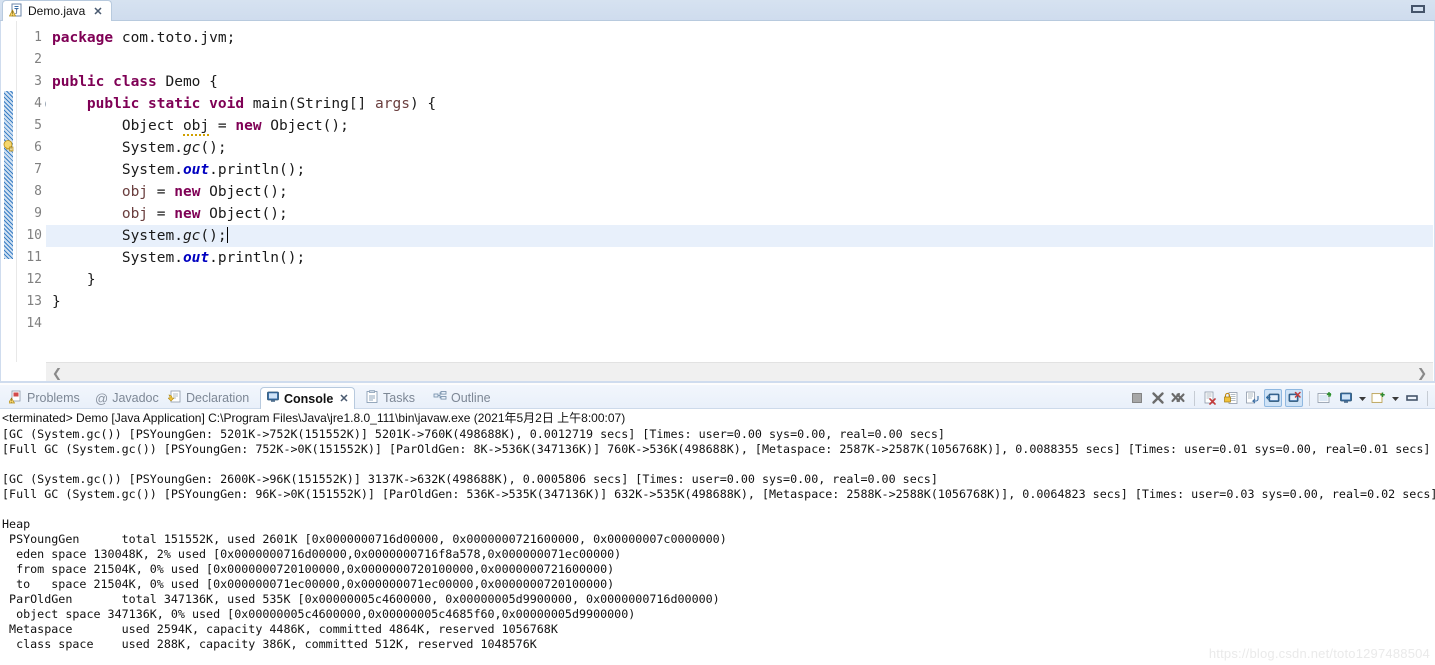  Describe the element at coordinates (9, 146) in the screenshot. I see `warning-marker-icon: !` at that location.